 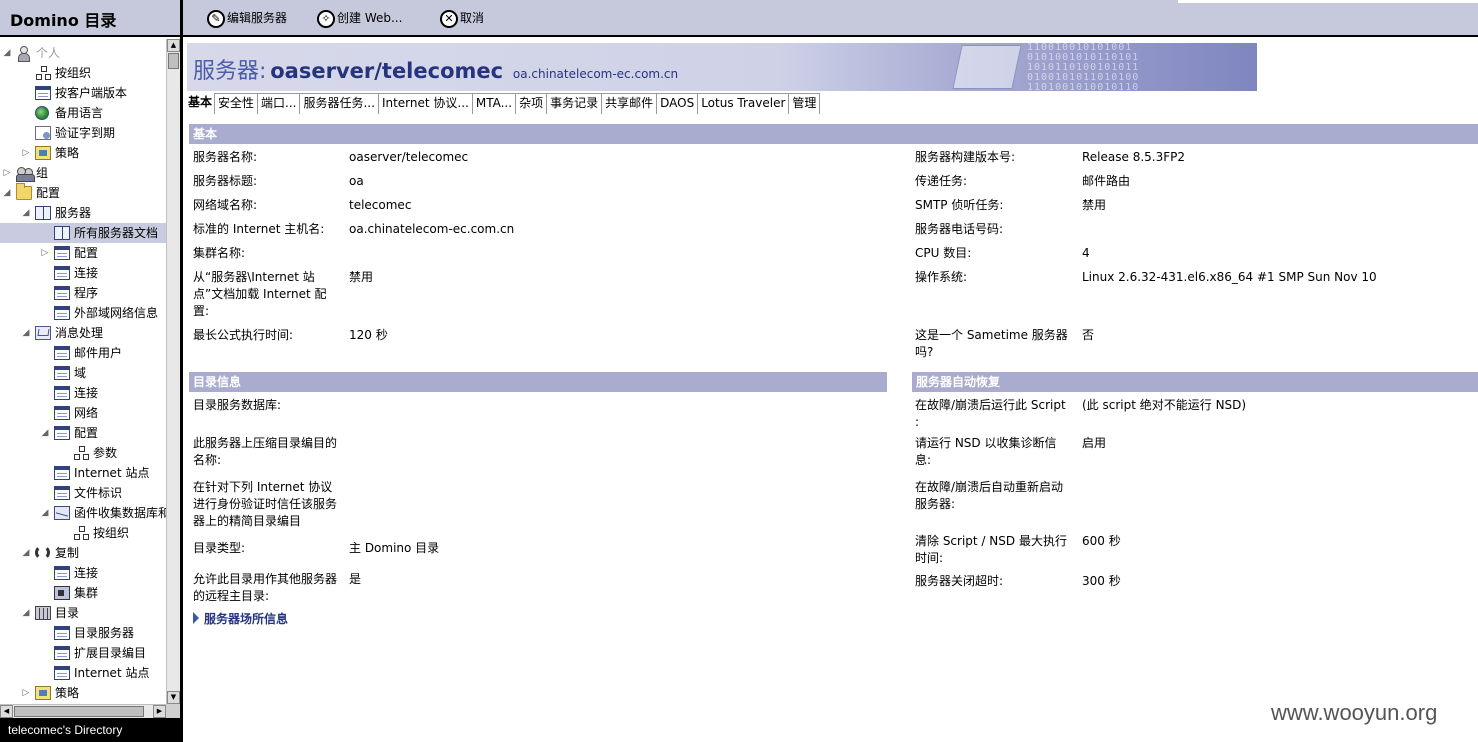 I want to click on tab-item: 安全性, so click(x=236, y=103).